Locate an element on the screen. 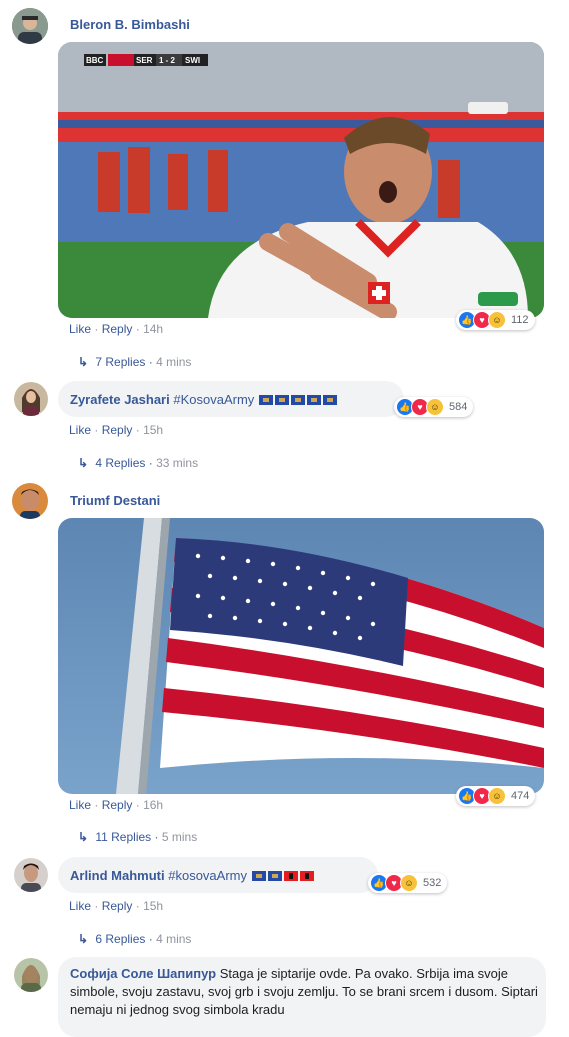  view-replies-link: ↳ 6 Replies · 4 mins is located at coordinates (134, 939).